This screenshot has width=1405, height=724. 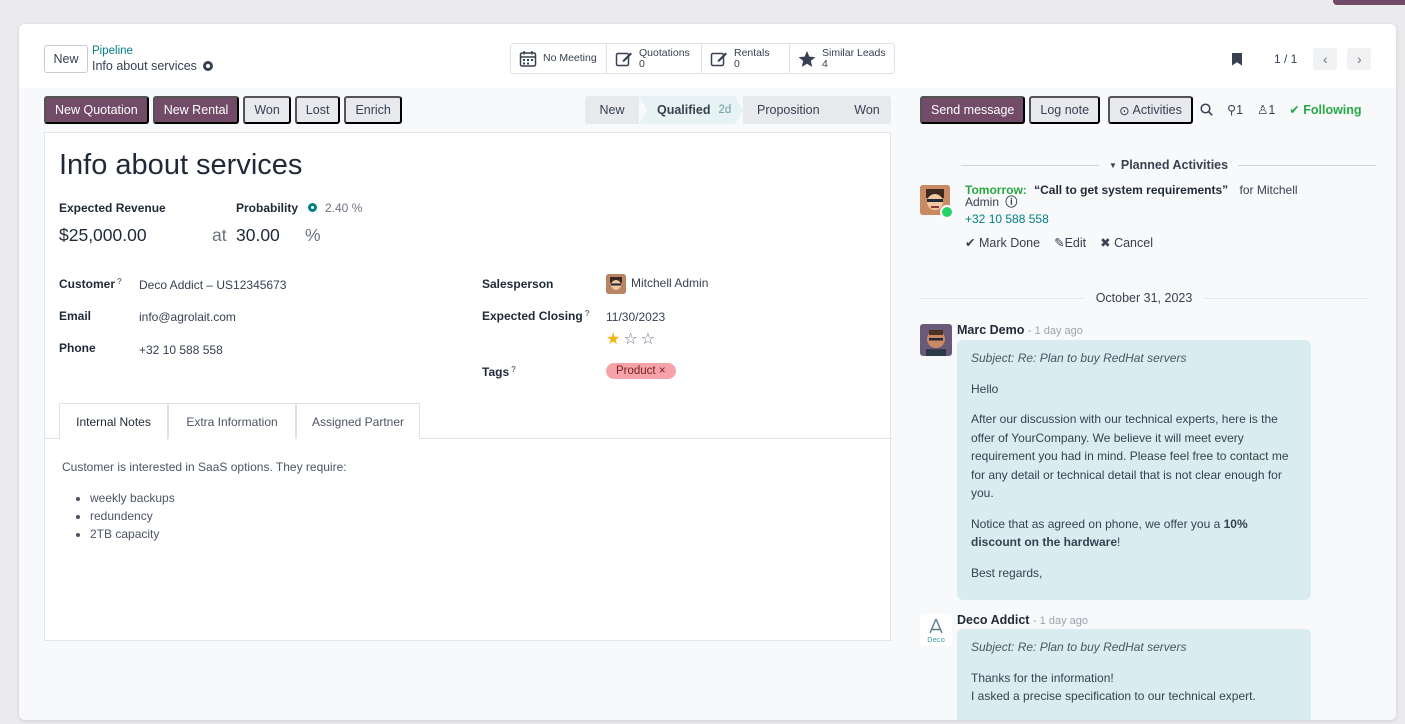 I want to click on smart-button-meeting: No Meeting, so click(x=559, y=58).